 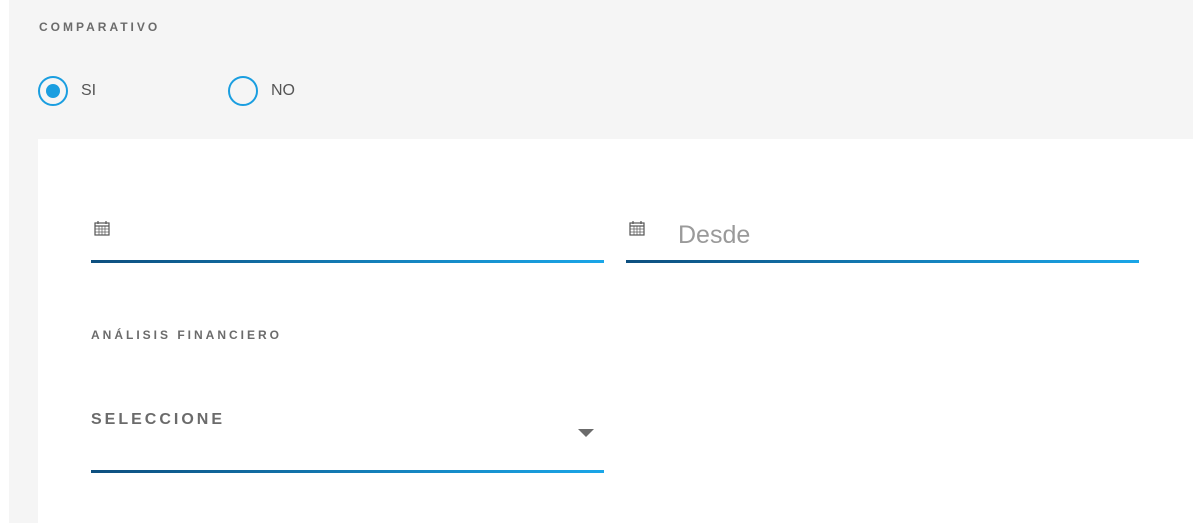 I want to click on radio-no: NO, so click(x=261, y=91).